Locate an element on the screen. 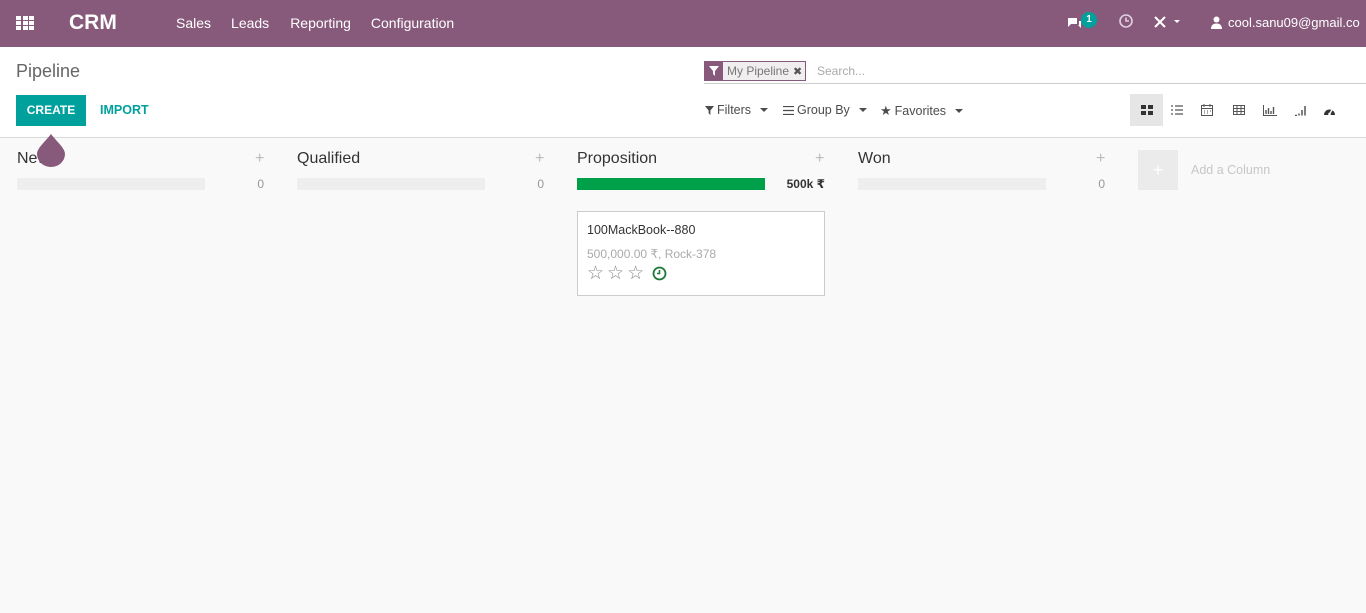 The width and height of the screenshot is (1366, 613). menu-sales: Sales is located at coordinates (193, 23).